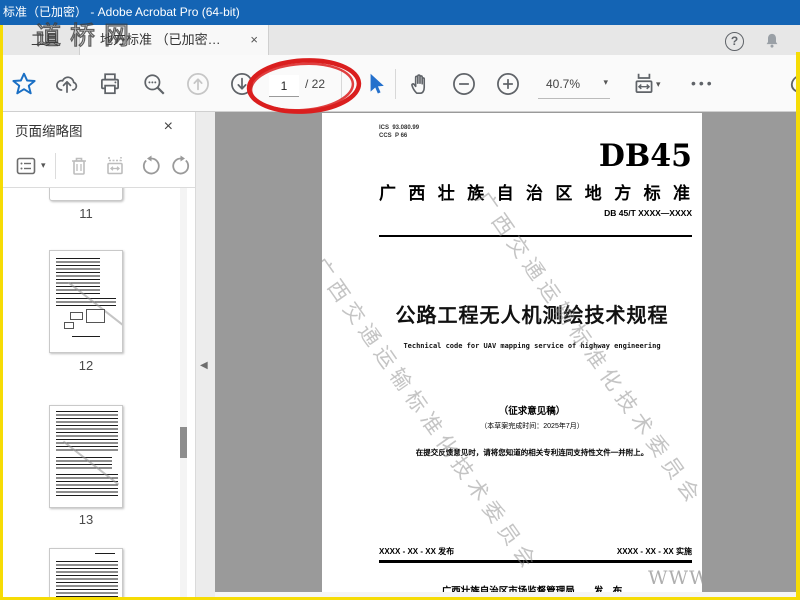 The image size is (800, 600). Describe the element at coordinates (532, 426) in the screenshot. I see `doc-draft-note: （本草案完成时间：2025年7月）` at that location.